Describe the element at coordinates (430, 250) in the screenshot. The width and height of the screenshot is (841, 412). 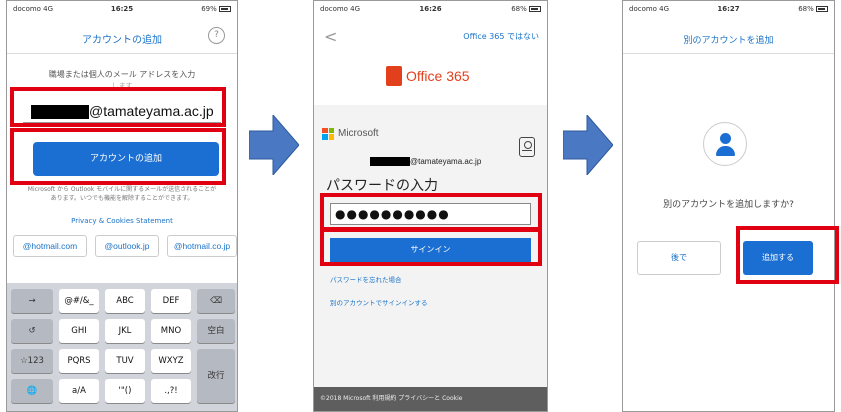
I see `signin-button: サインイン` at that location.